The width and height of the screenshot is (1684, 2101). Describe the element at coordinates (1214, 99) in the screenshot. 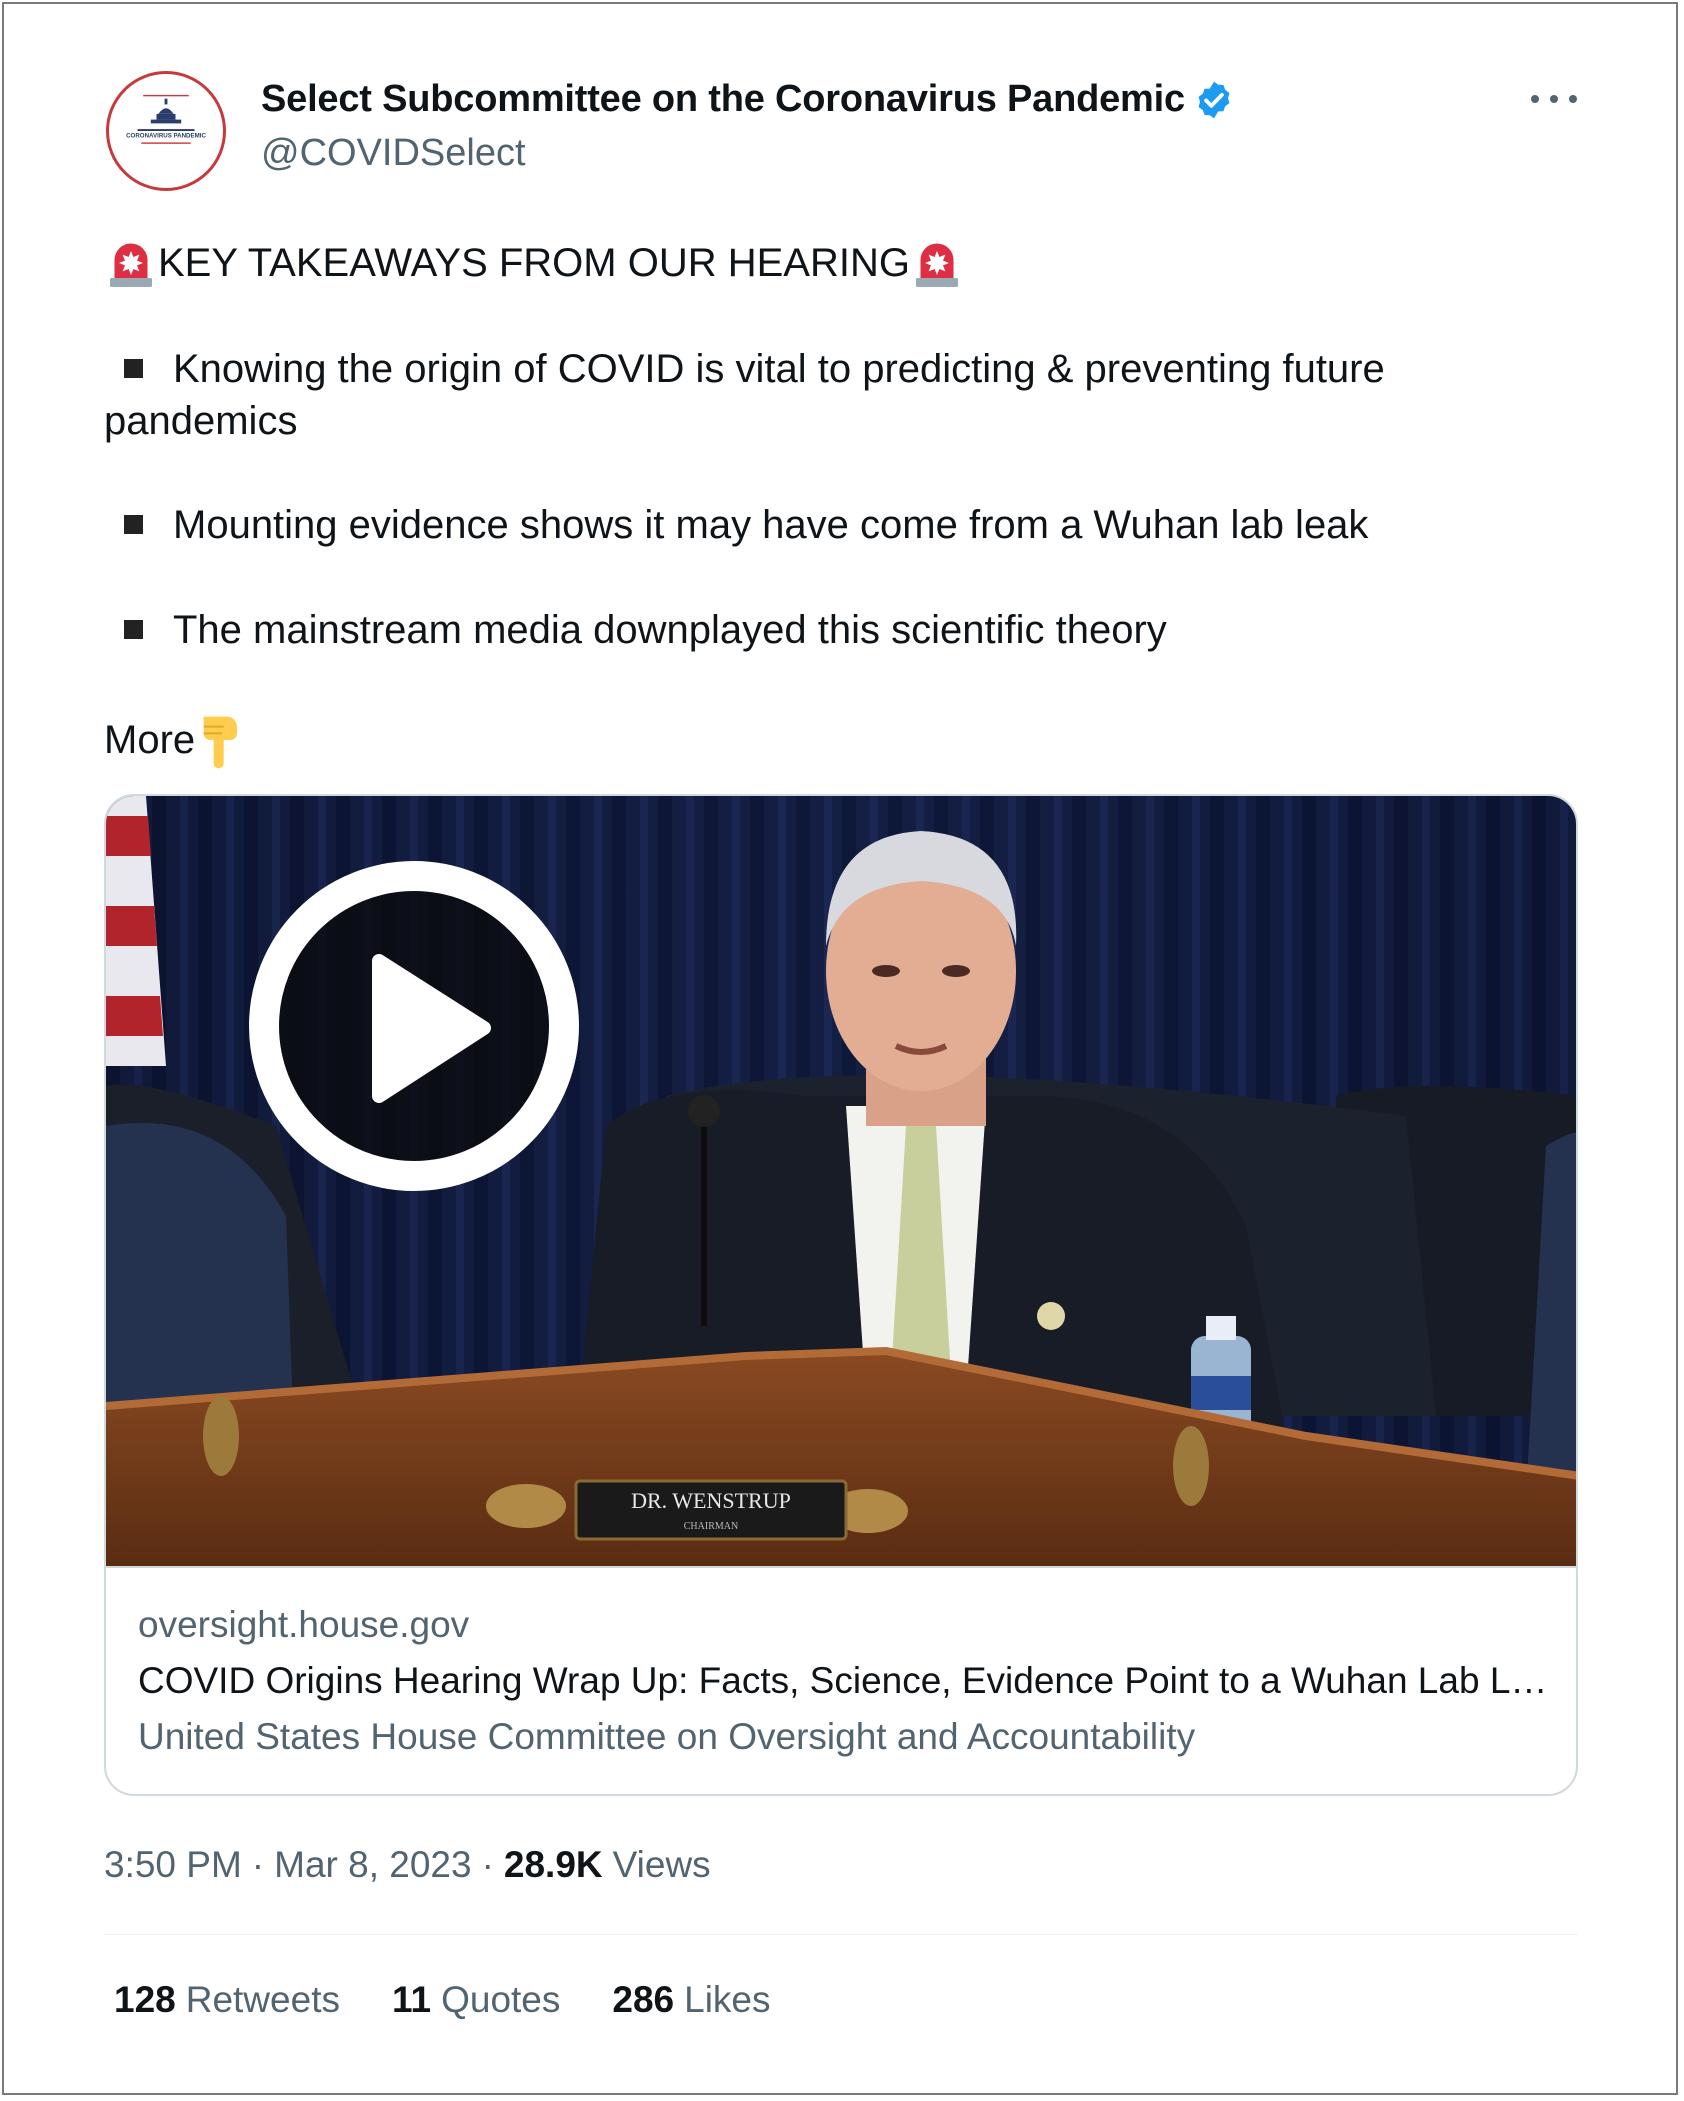

I see `verified-badge-icon` at that location.